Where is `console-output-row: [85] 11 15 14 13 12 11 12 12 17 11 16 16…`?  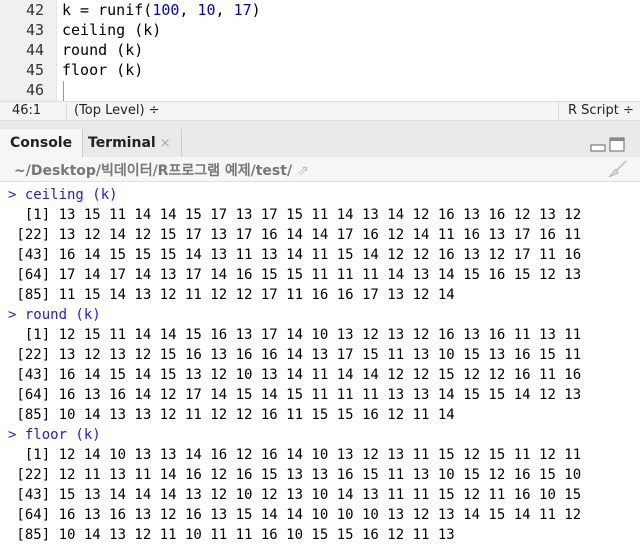 console-output-row: [85] 11 15 14 13 12 11 12 12 17 11 16 16… is located at coordinates (231, 295).